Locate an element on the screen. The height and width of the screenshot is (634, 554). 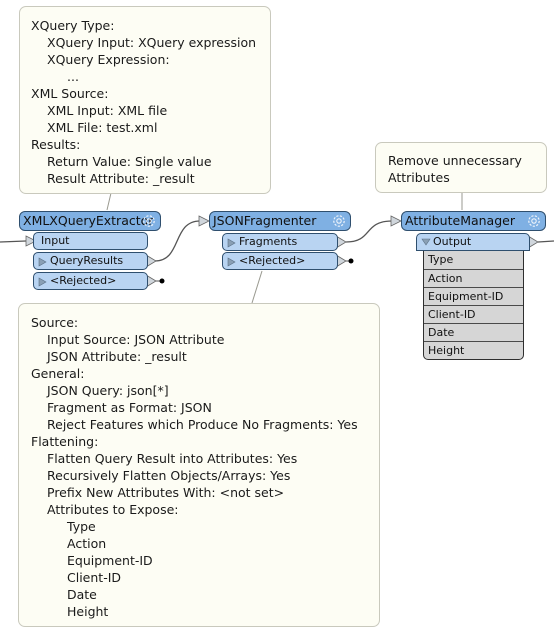
attribute-row: Date is located at coordinates (473, 332).